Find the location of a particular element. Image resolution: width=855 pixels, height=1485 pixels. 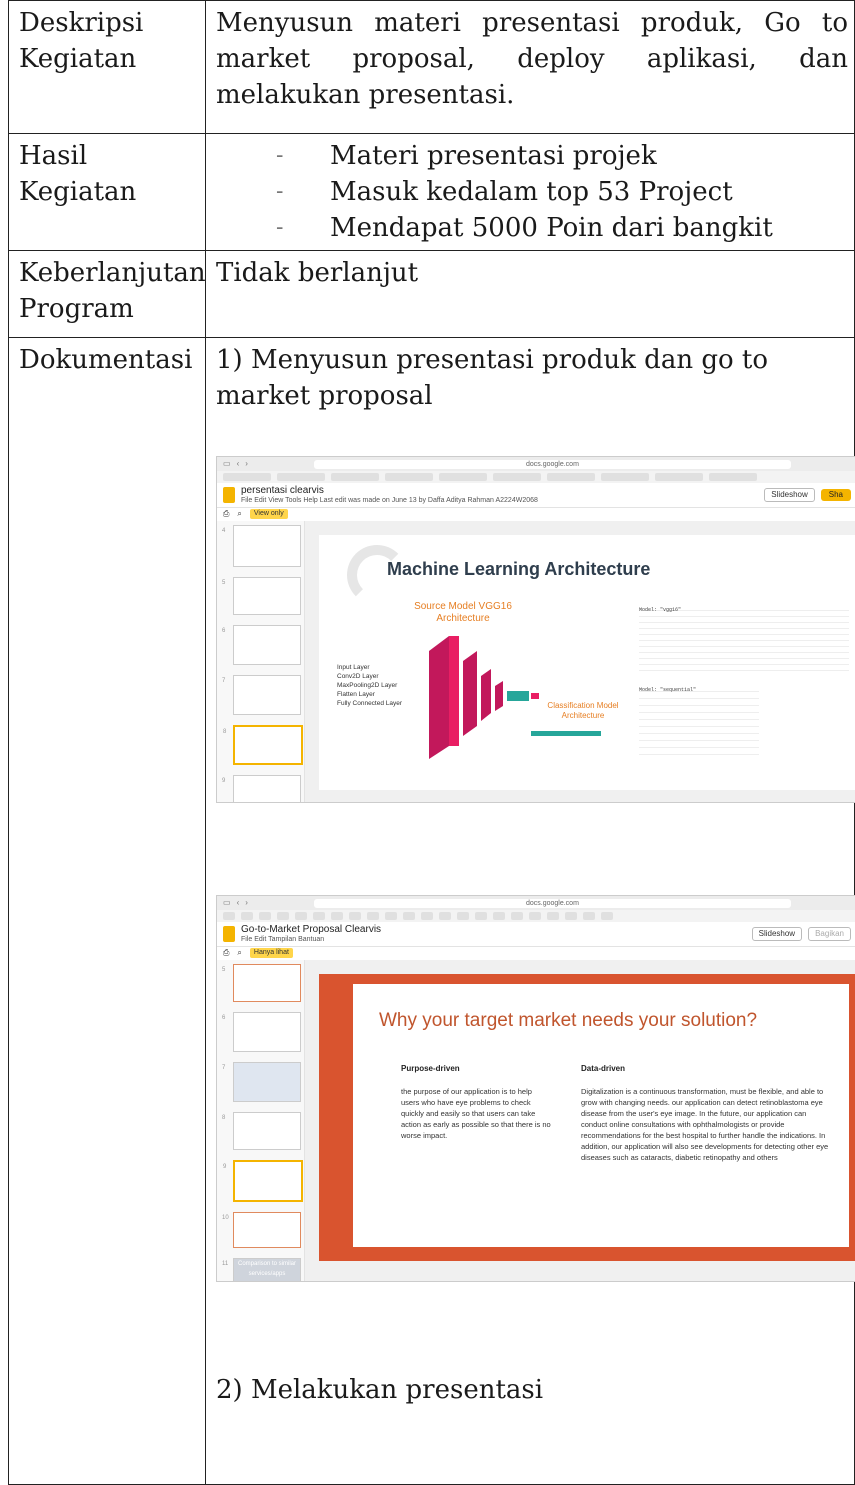

label-hasil: Hasil Kegiatan is located at coordinates (107, 192).